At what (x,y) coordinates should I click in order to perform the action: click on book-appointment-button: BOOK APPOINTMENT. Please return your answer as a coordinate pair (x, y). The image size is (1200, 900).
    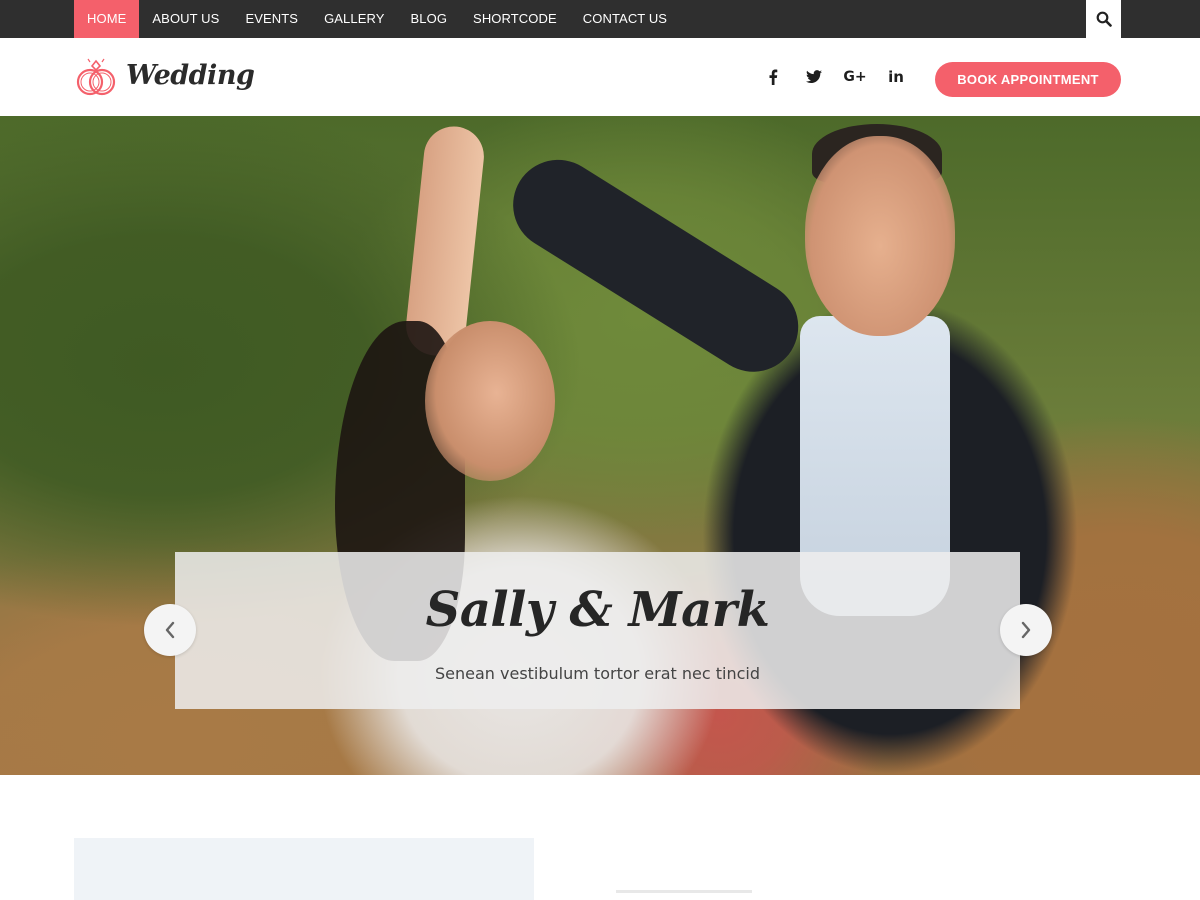
    Looking at the image, I should click on (1028, 79).